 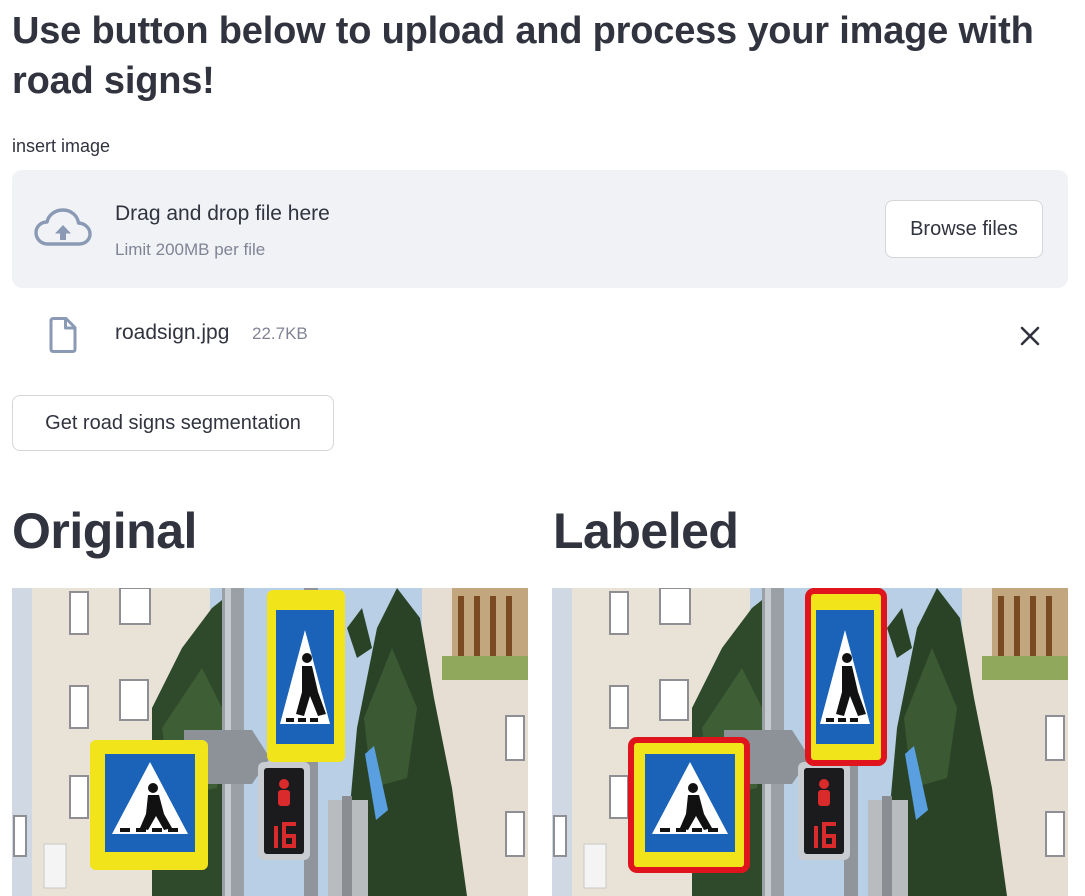 I want to click on labeled-heading: Labeled, so click(x=646, y=531).